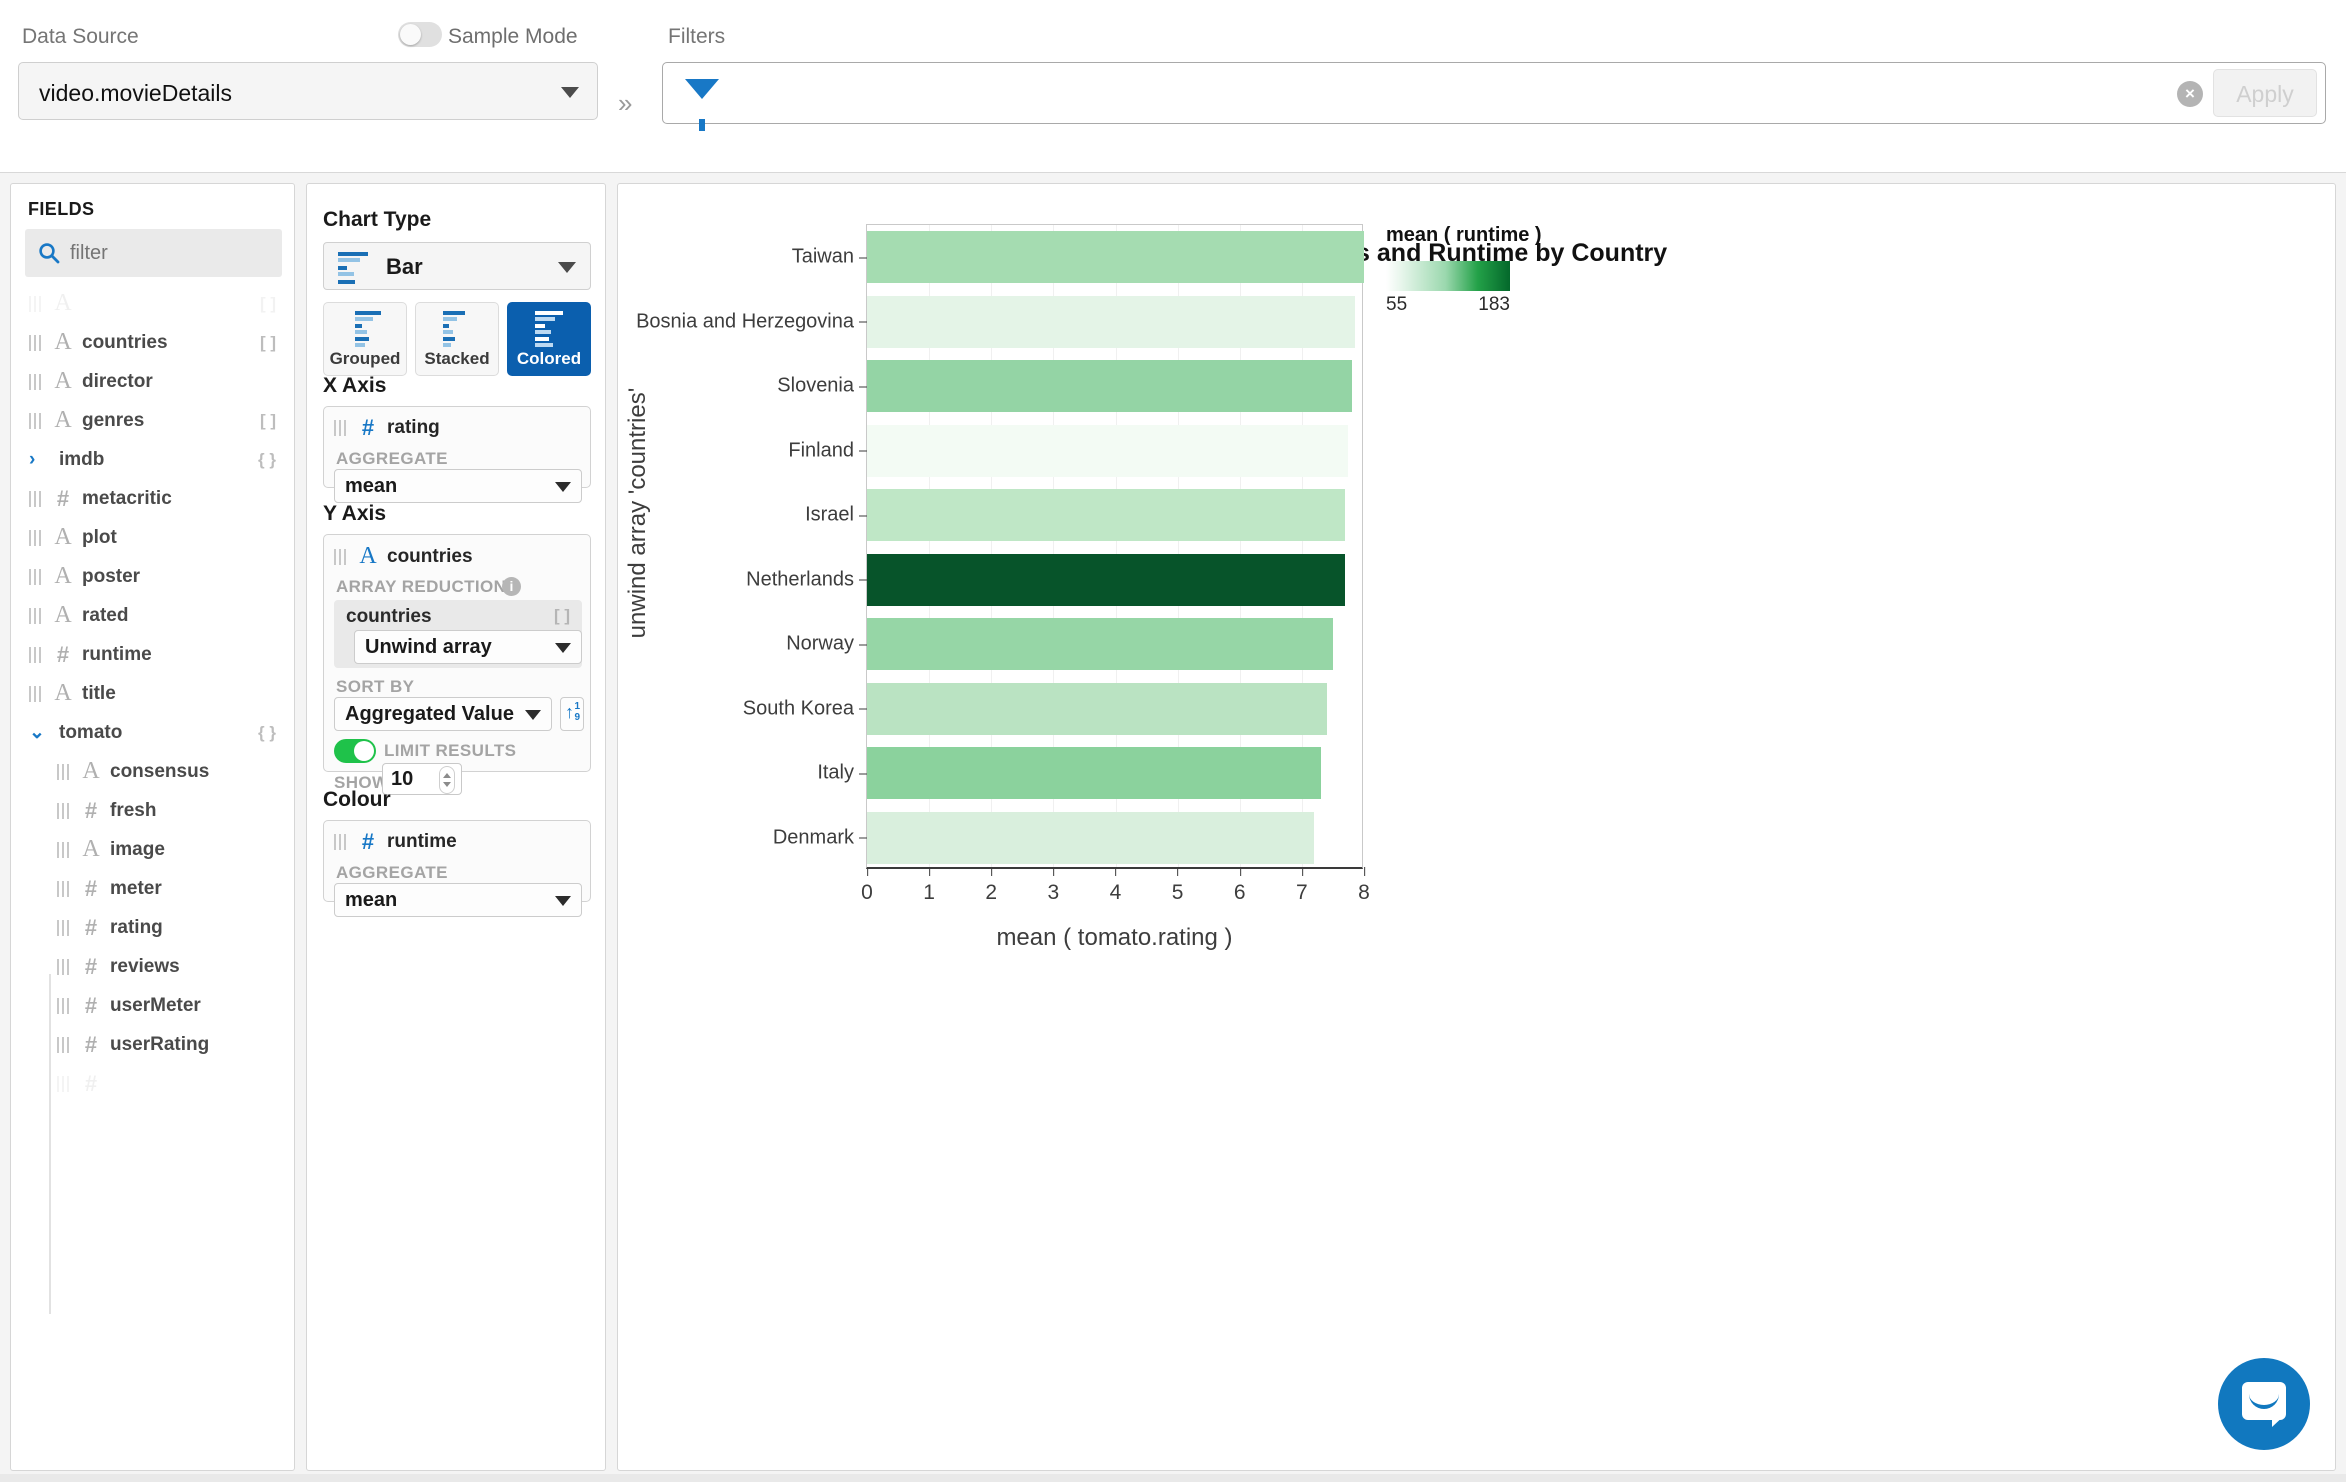  I want to click on field-row: # runtime, so click(152, 654).